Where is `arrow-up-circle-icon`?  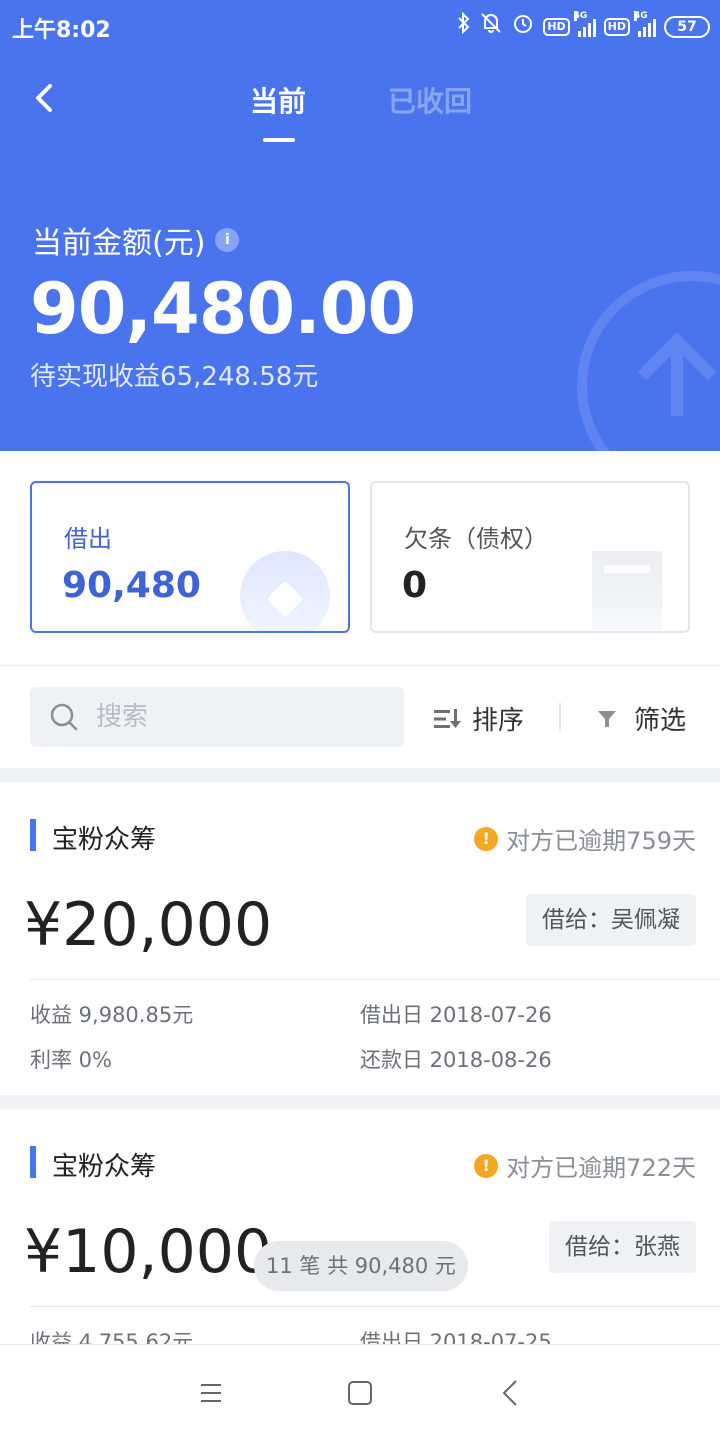 arrow-up-circle-icon is located at coordinates (648, 361).